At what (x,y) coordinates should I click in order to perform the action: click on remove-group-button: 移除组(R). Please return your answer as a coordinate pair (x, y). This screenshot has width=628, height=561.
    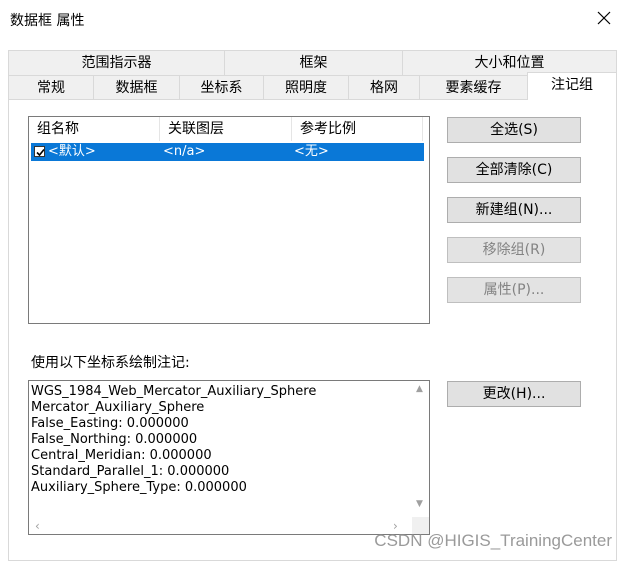
    Looking at the image, I should click on (514, 250).